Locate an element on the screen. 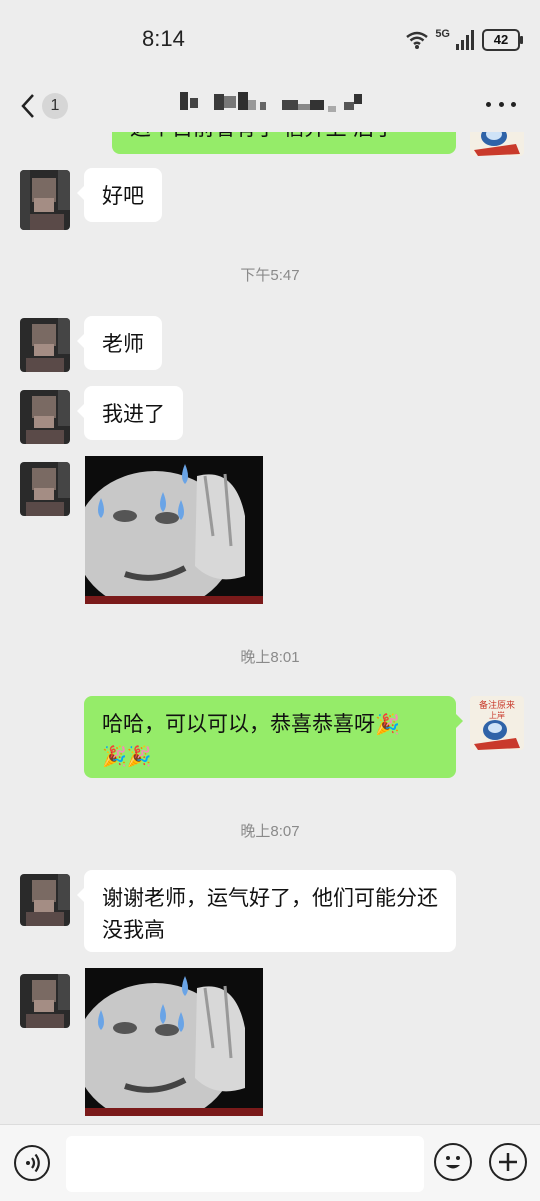  astronaut-avatar-image: 备注原来 上岸 is located at coordinates (497, 723).